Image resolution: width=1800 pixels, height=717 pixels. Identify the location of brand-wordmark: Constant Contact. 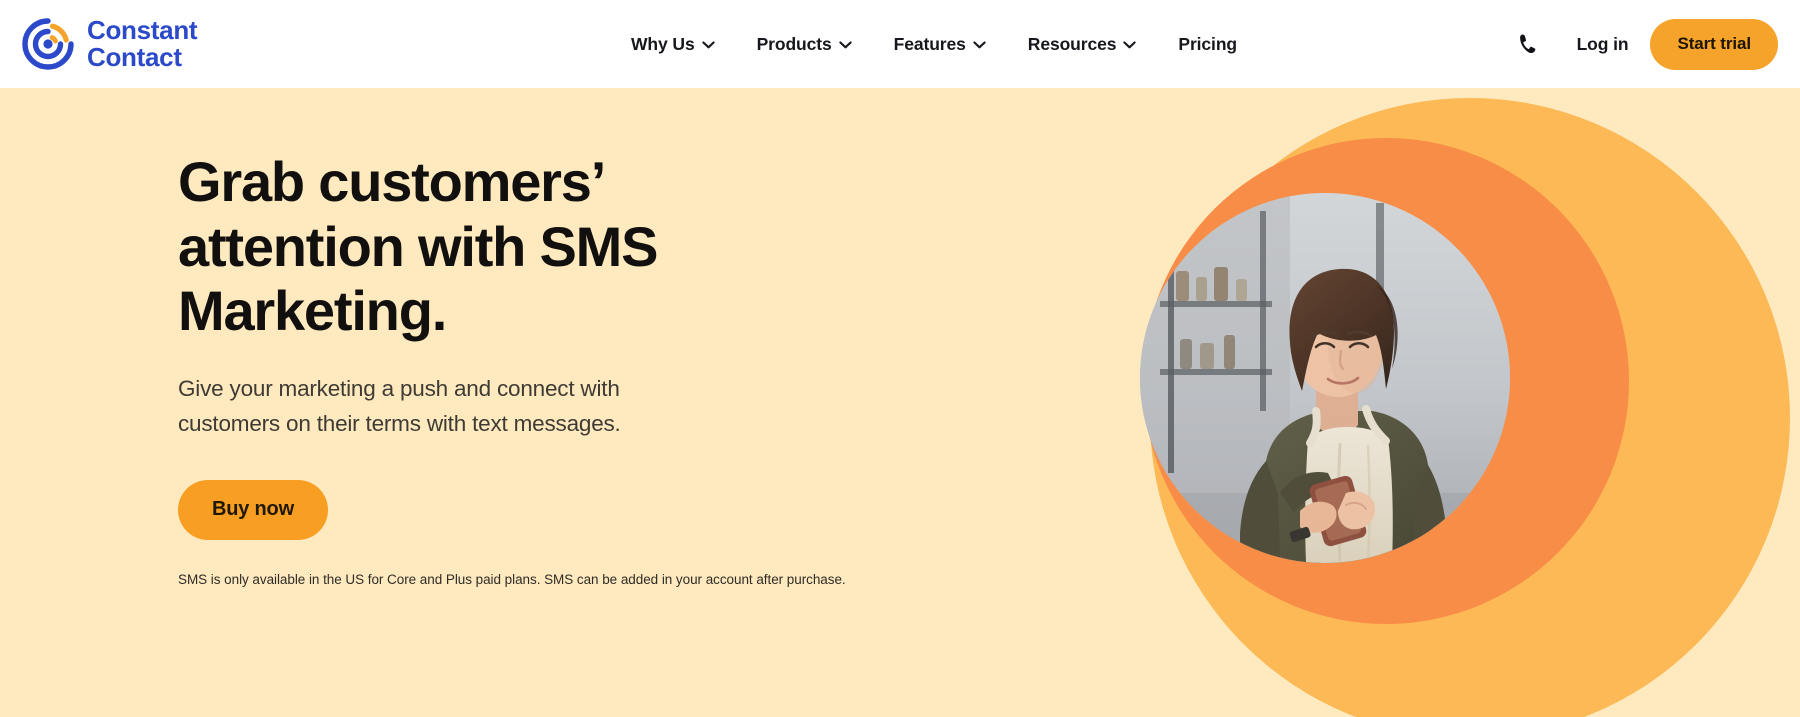
(142, 43).